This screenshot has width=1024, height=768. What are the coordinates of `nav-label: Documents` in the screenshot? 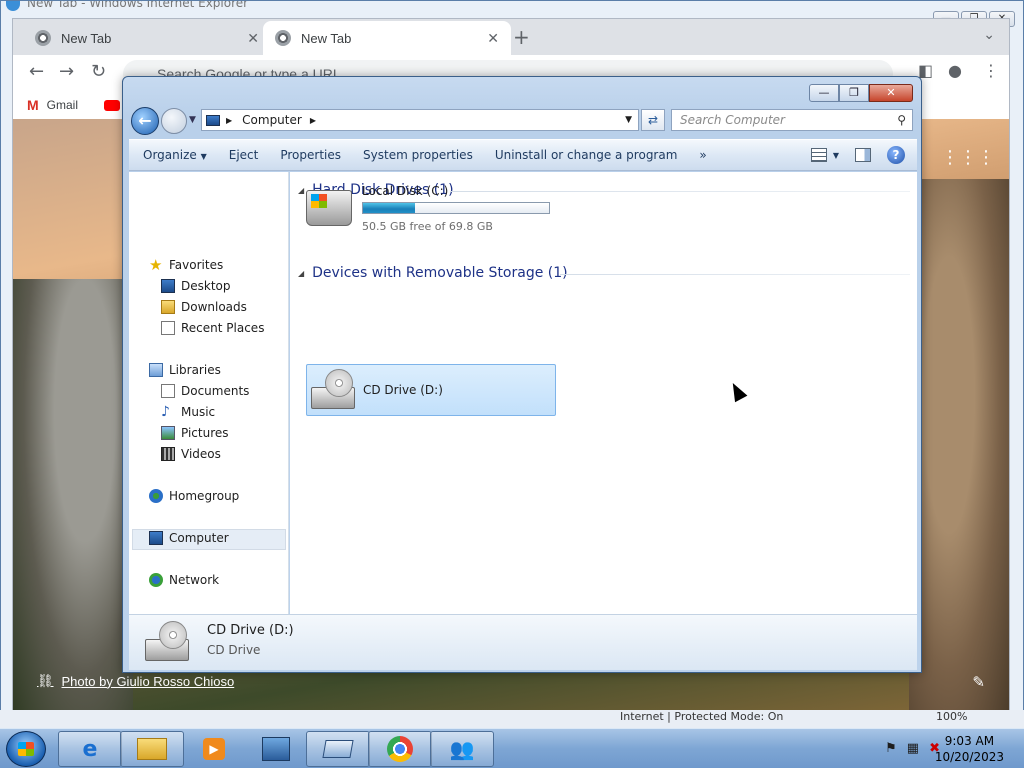 It's located at (215, 391).